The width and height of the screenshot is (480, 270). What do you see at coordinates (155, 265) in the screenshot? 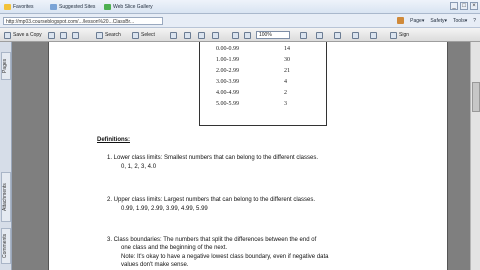
I see `definition-3-note-cont: values don't make sense.` at bounding box center [155, 265].